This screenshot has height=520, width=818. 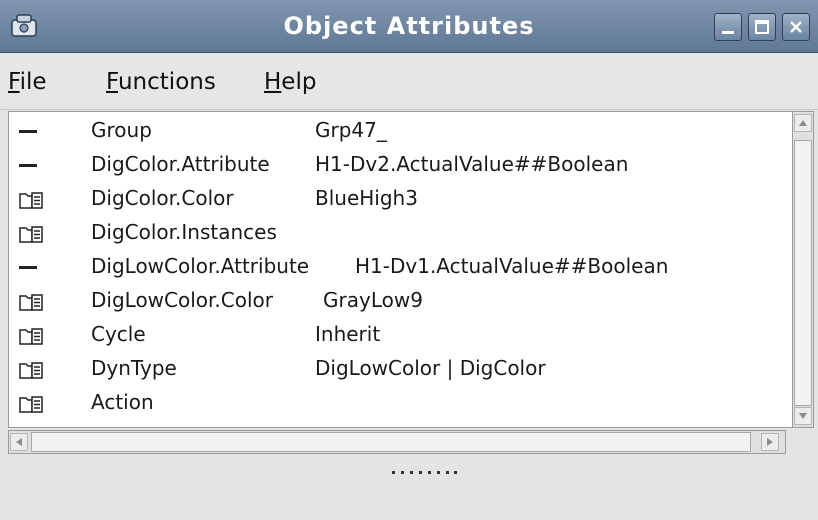 I want to click on scroll-down-button, so click(x=803, y=416).